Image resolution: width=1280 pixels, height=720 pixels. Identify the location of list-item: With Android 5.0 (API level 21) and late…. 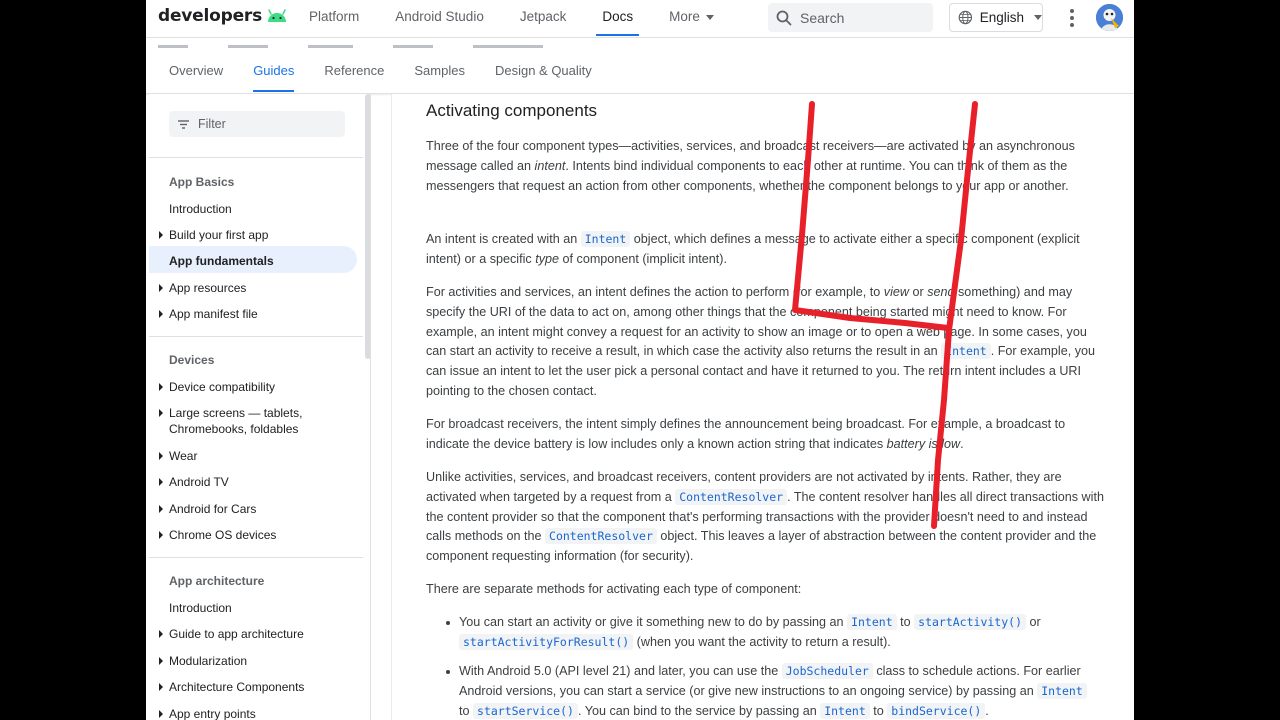
(772, 691).